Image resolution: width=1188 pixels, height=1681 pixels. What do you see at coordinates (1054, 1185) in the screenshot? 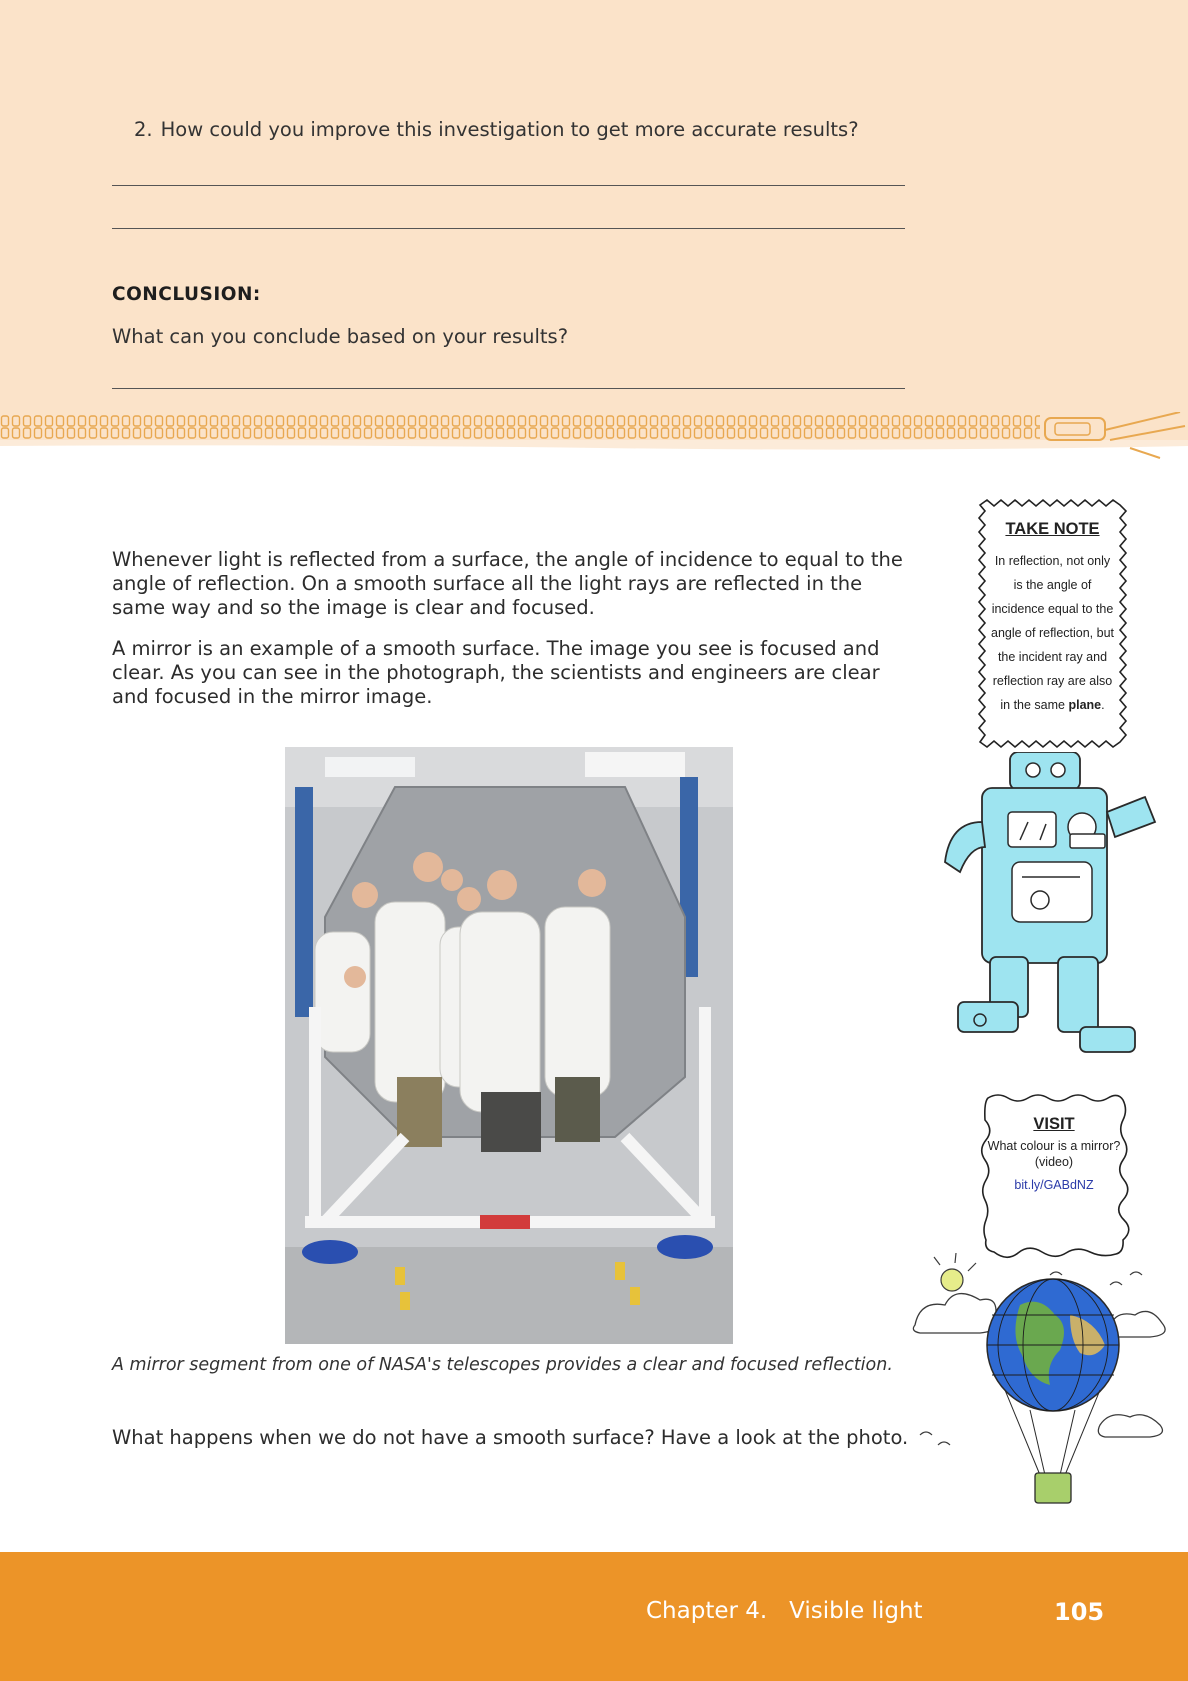
I see `visit-link: bit.ly/GABdNZ` at bounding box center [1054, 1185].